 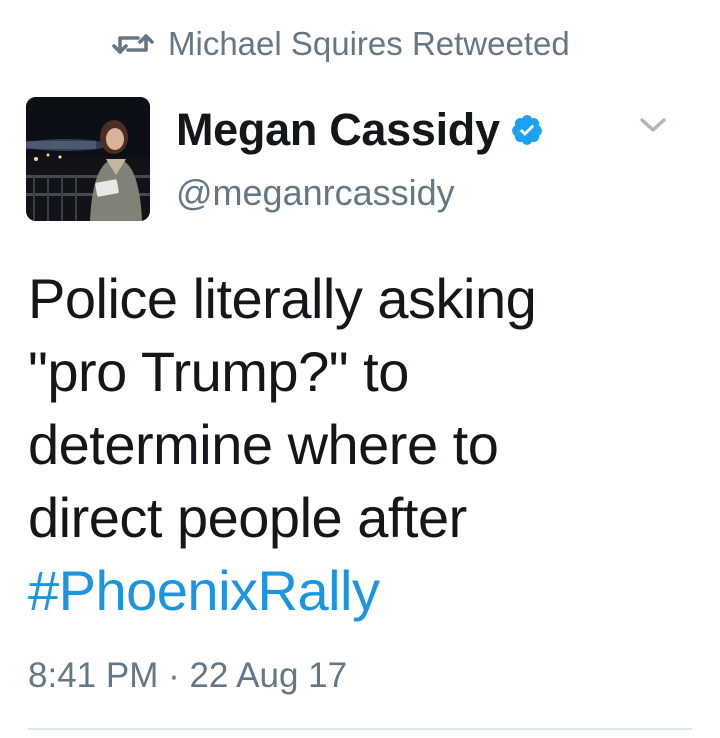 What do you see at coordinates (369, 43) in the screenshot?
I see `retweet-text: Michael Squires Retweeted` at bounding box center [369, 43].